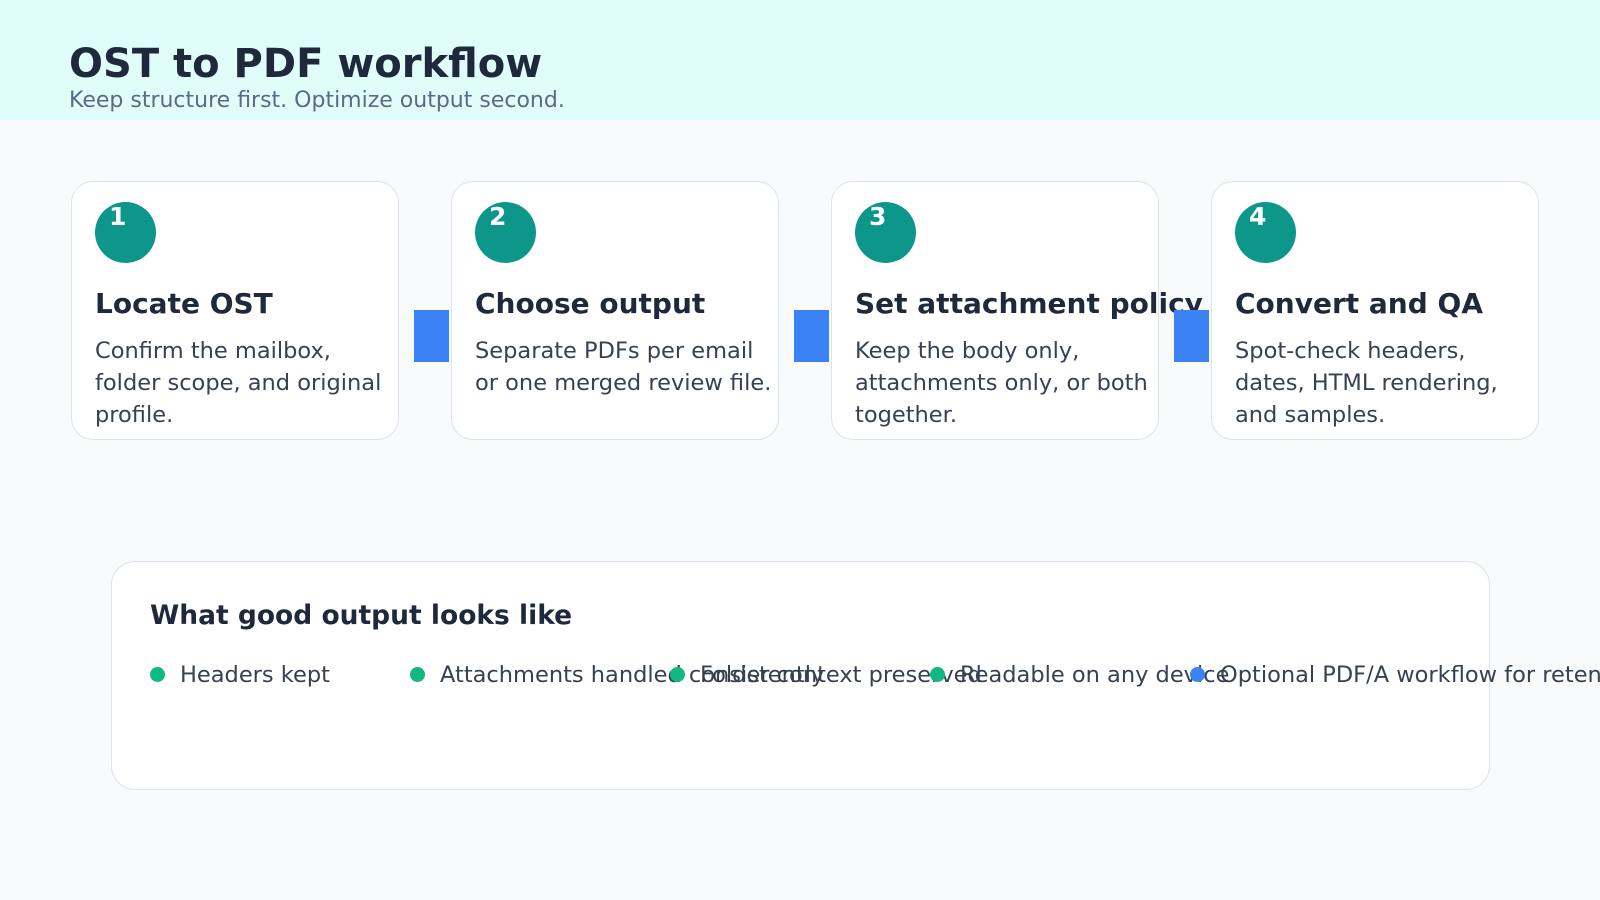  Describe the element at coordinates (505, 232) in the screenshot. I see `step-number-badge: 2` at that location.